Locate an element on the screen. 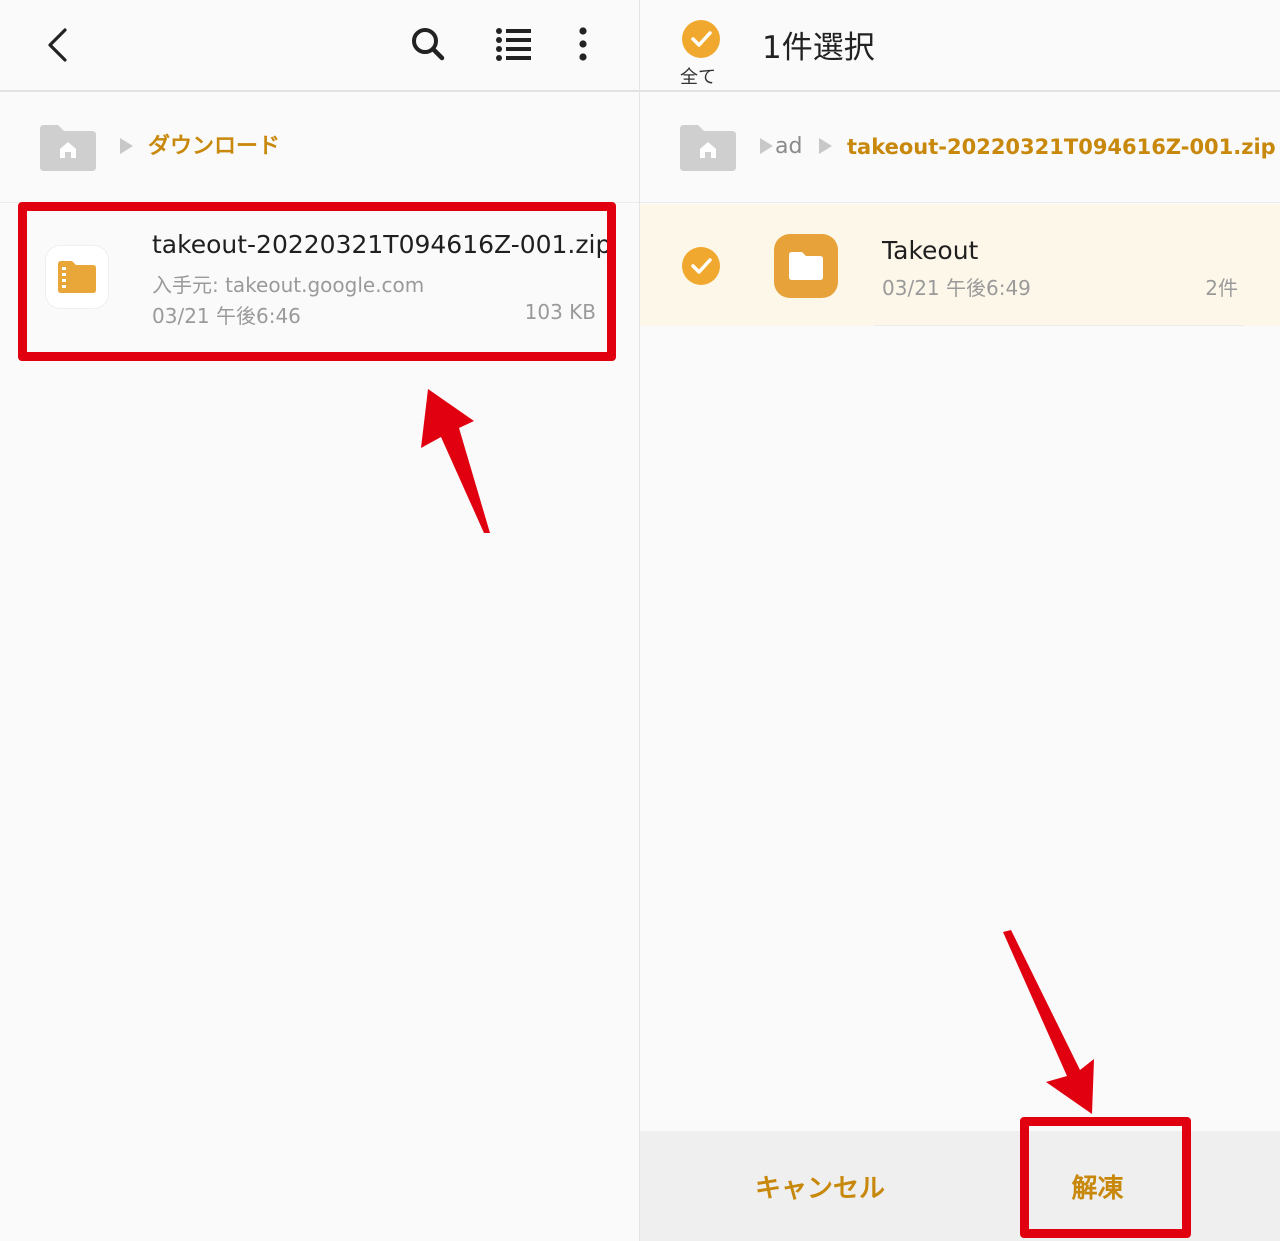 This screenshot has height=1241, width=1280. folder-row-takeout: Takeout 03/21 午後6:49 2件 is located at coordinates (960, 265).